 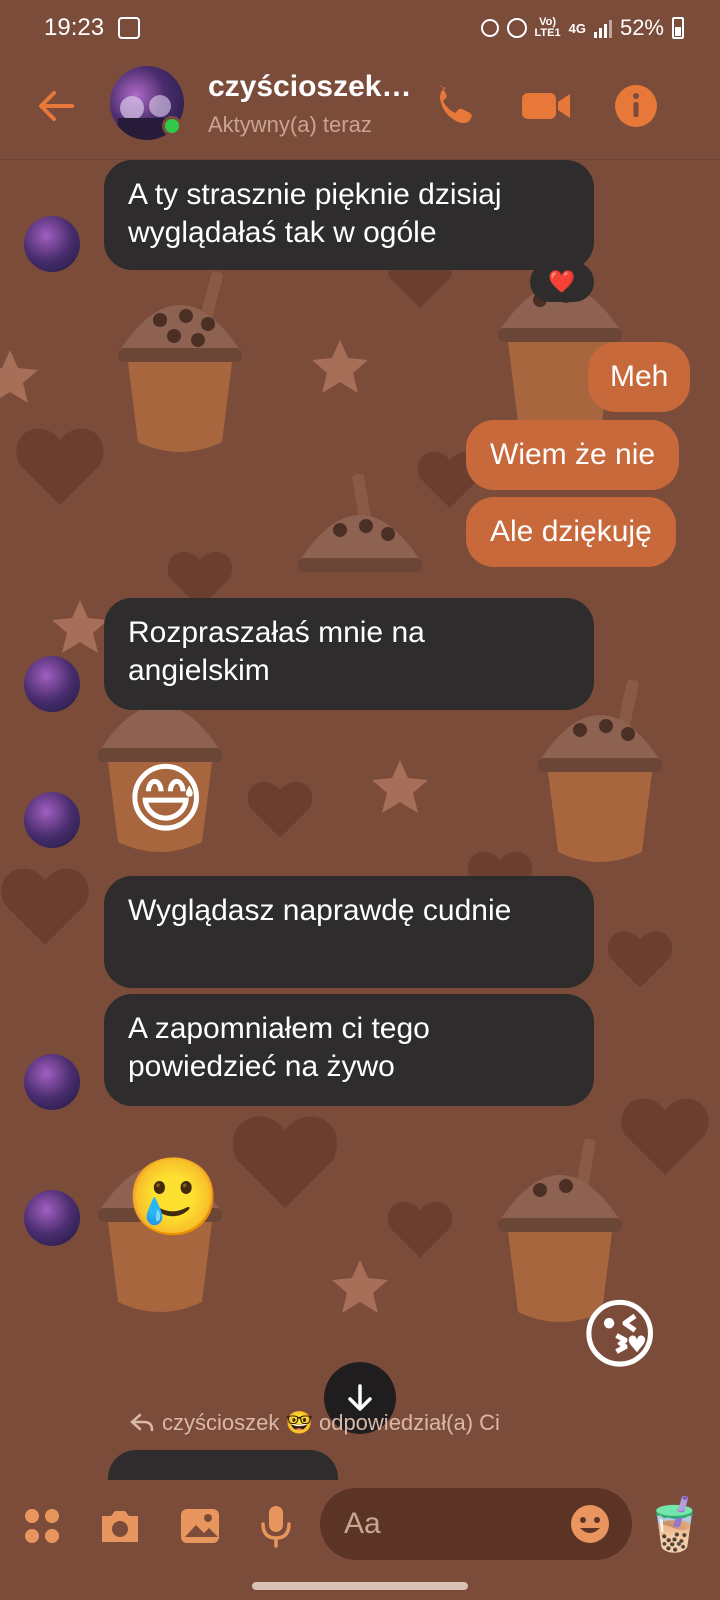 I want to click on reply-preview: czyścioszek 🤓 odpowiedział(a) Ci, so click(x=315, y=1423).